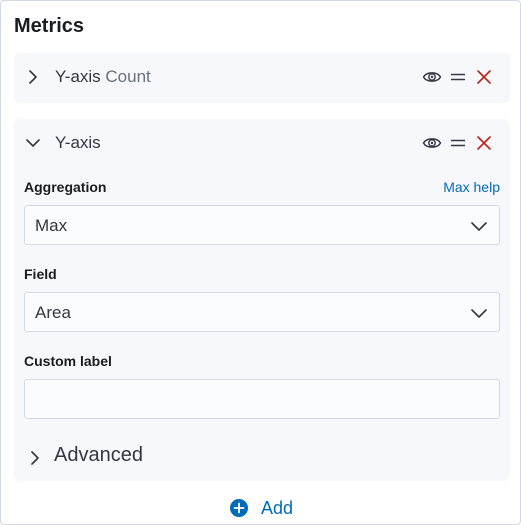  What do you see at coordinates (262, 312) in the screenshot?
I see `field-select: Area` at bounding box center [262, 312].